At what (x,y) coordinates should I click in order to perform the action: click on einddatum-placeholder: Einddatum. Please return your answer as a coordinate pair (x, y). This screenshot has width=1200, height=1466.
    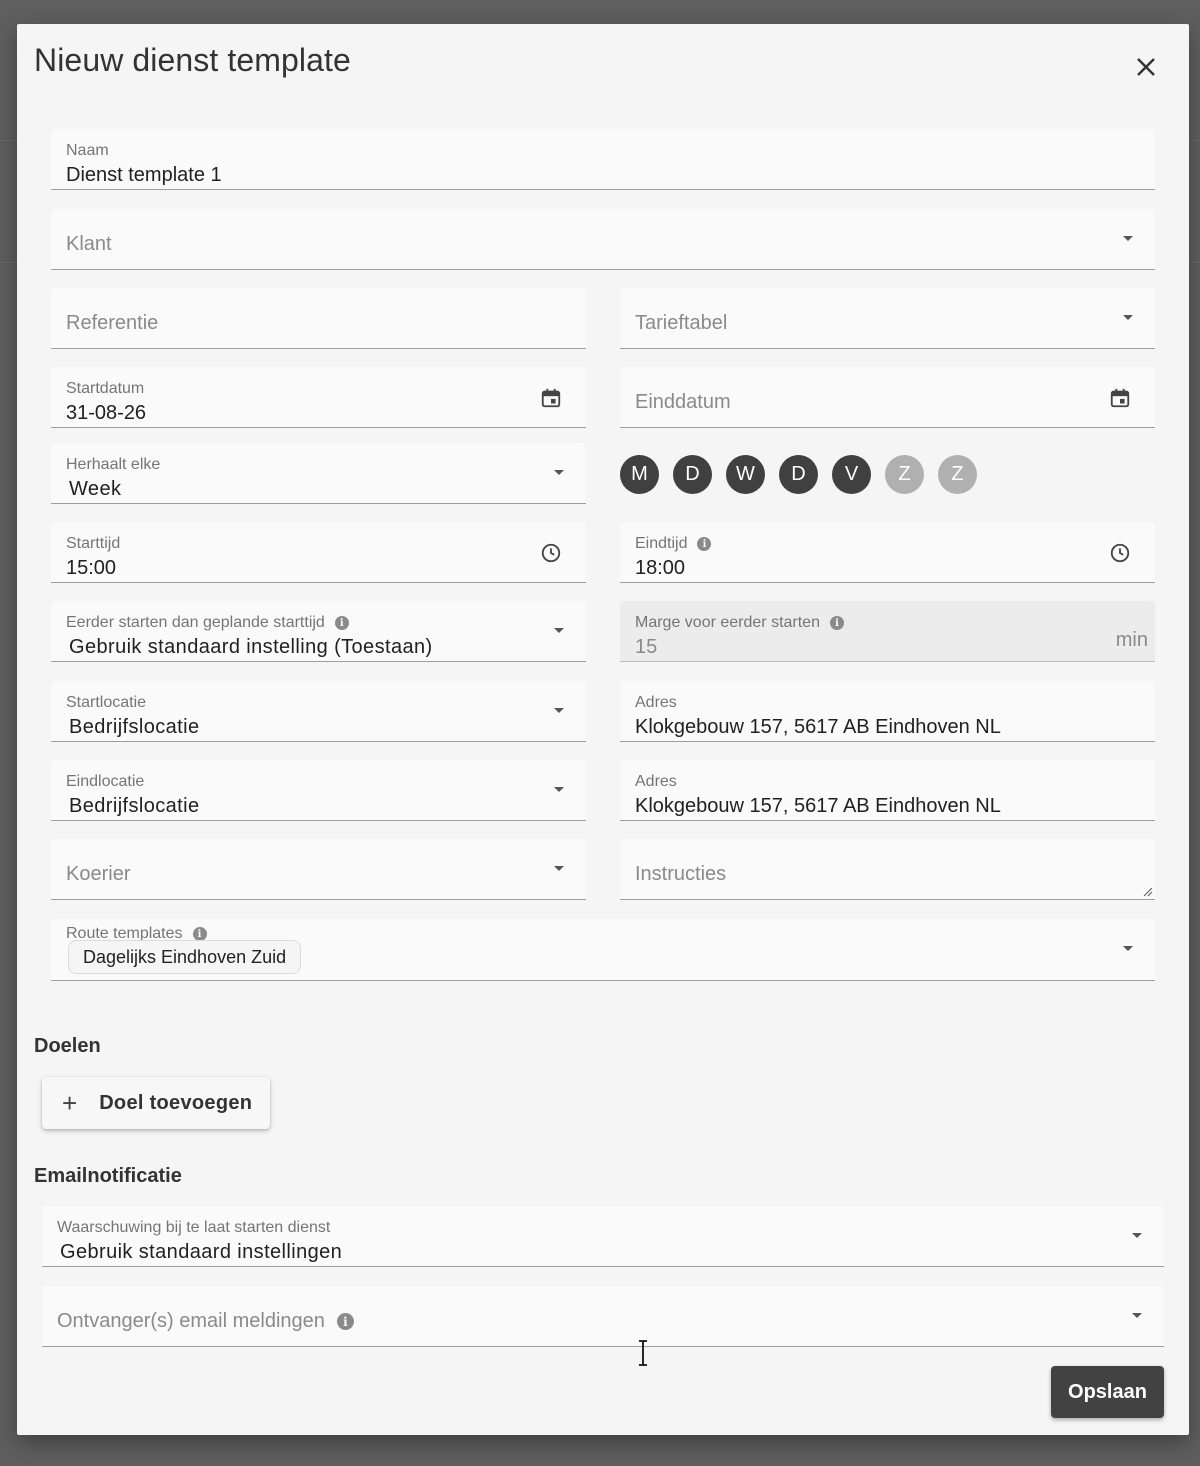
    Looking at the image, I should click on (683, 402).